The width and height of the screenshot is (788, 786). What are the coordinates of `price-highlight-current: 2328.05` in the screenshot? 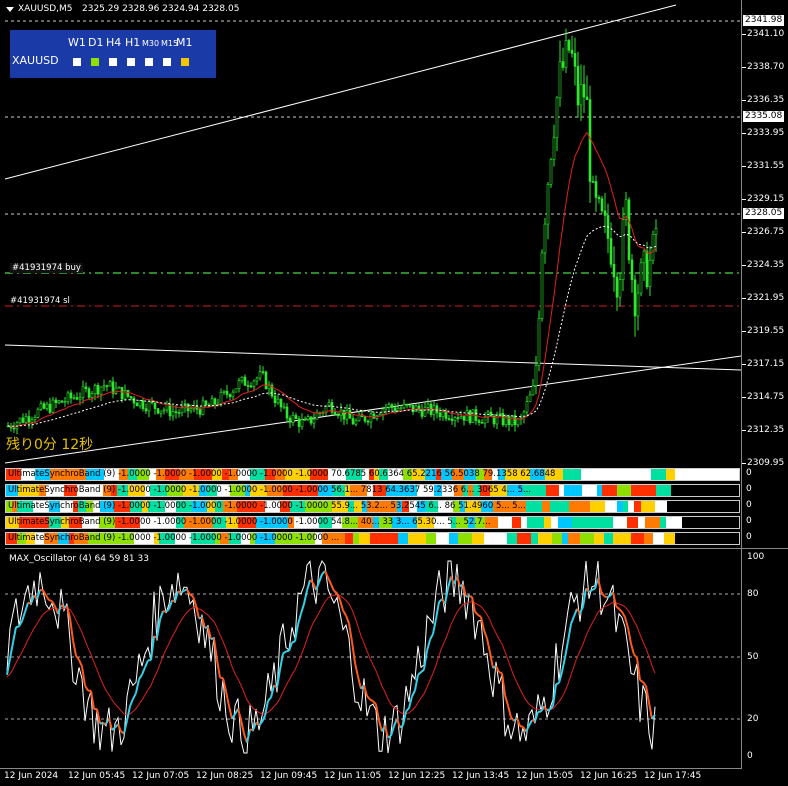 It's located at (763, 213).